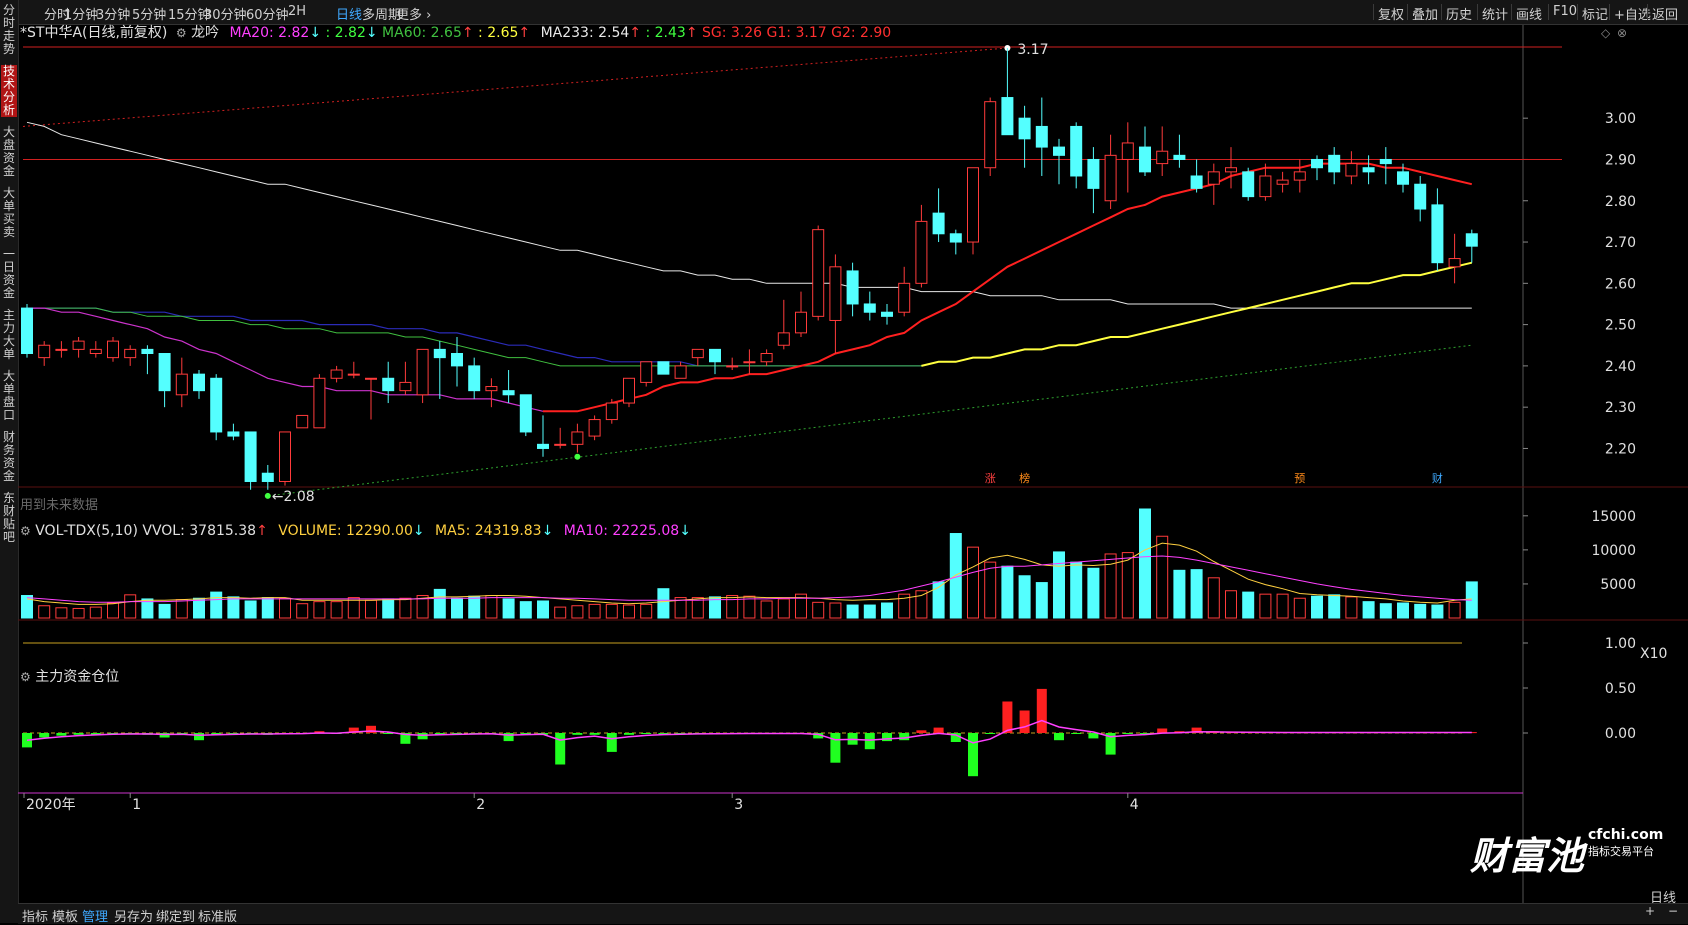  I want to click on volume-tick-label: 5000, so click(1618, 585).